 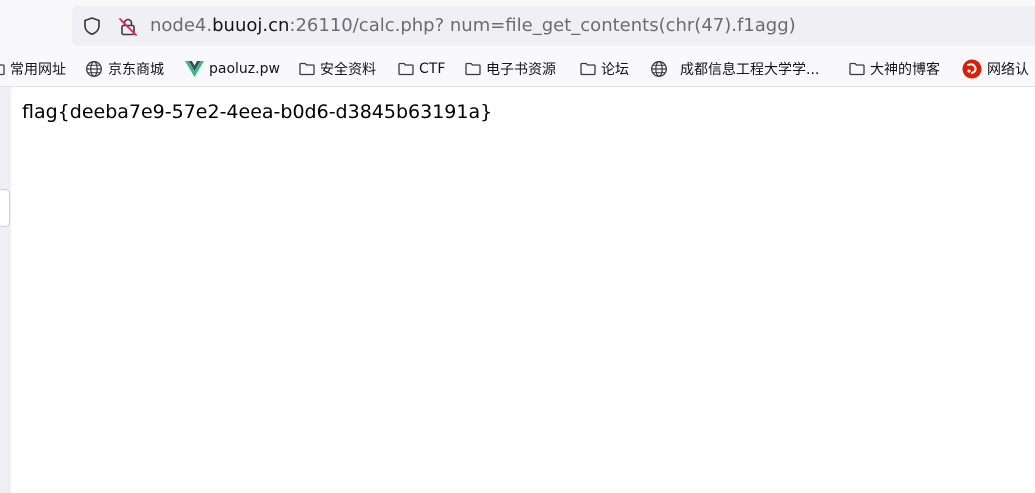 I want to click on bookmark-label: 安全资料, so click(x=348, y=70).